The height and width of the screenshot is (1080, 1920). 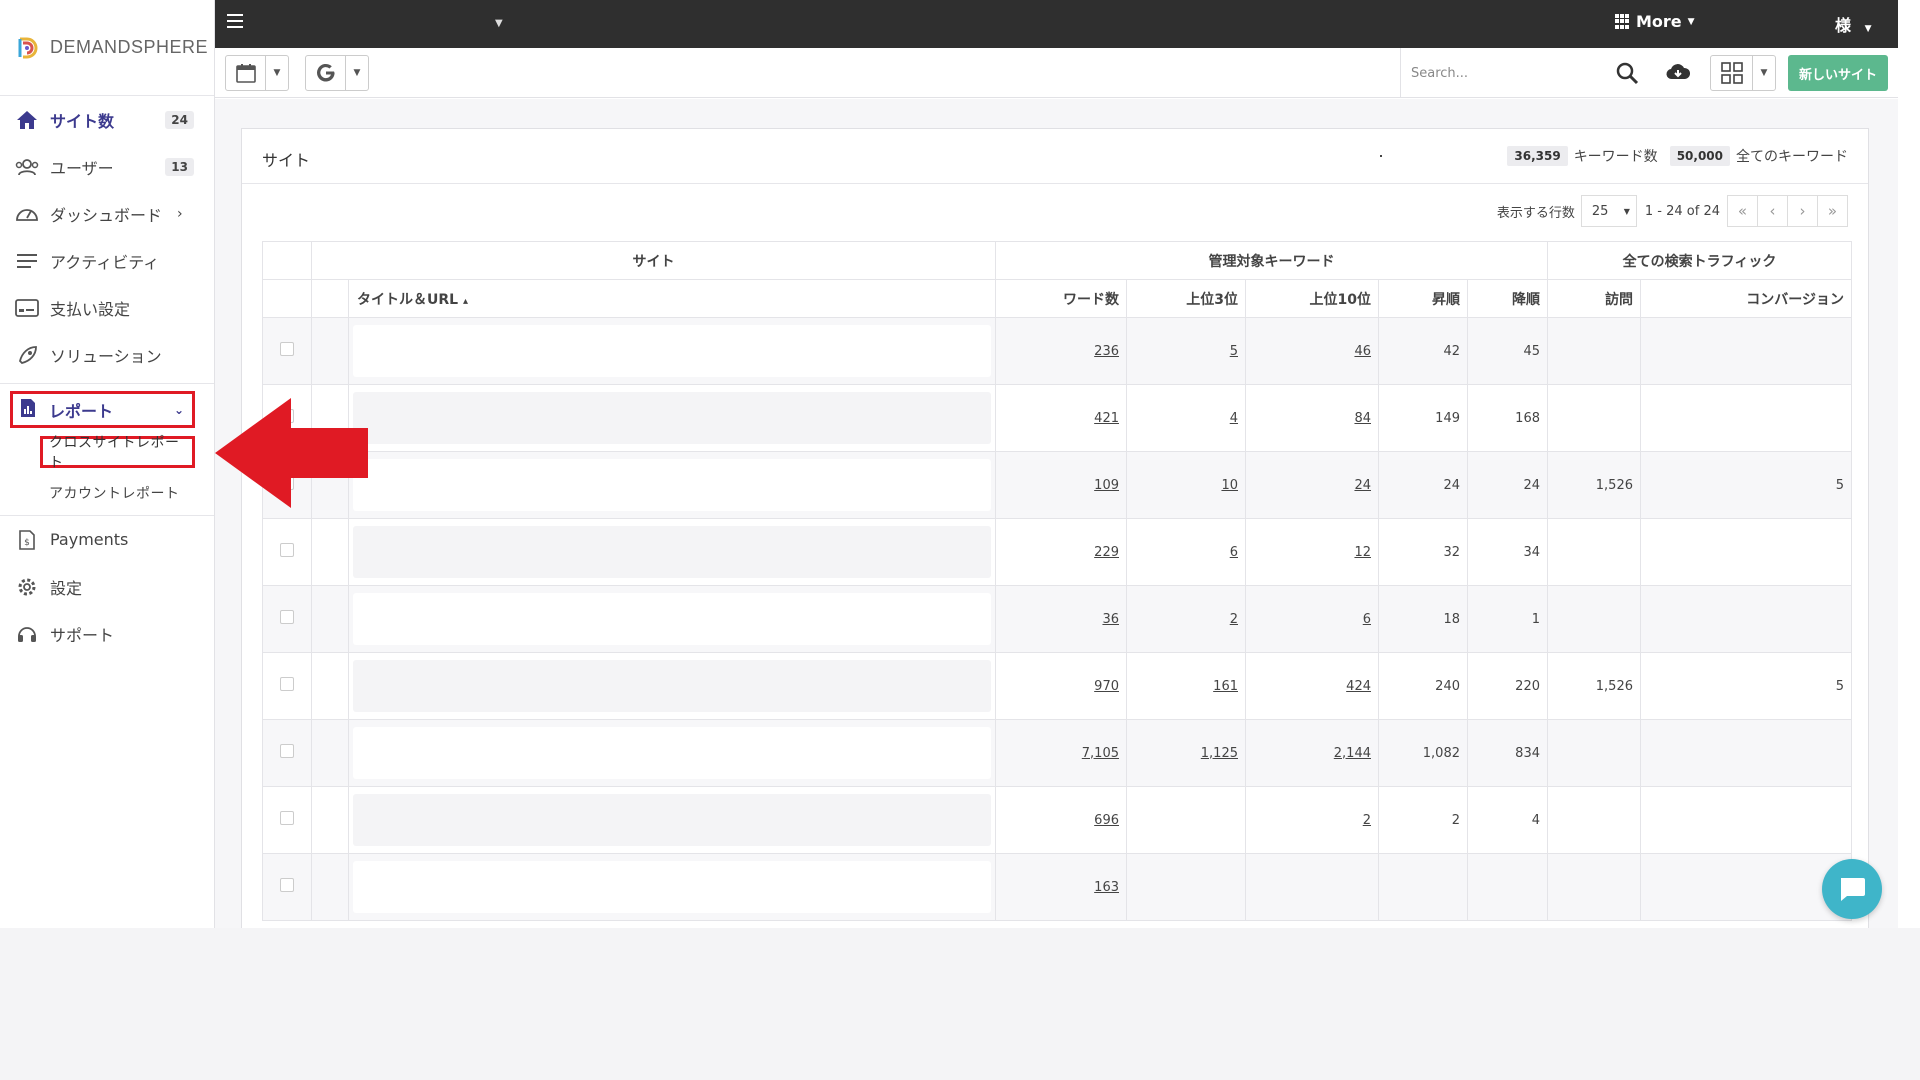 I want to click on sidebar-item-reports: レポート ⌄, so click(x=102, y=409).